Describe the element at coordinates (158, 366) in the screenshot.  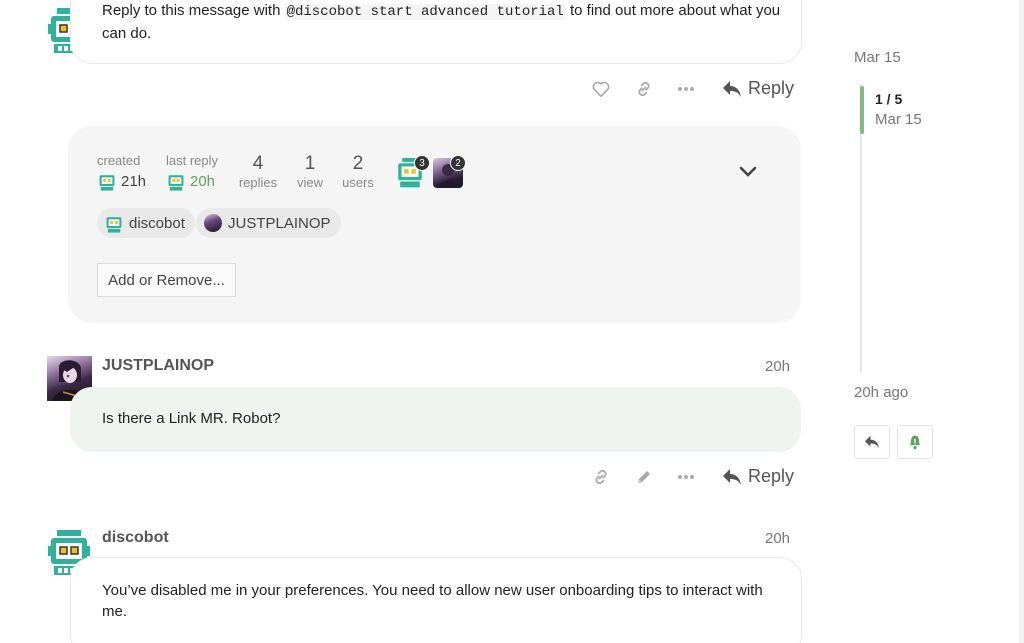
I see `post2-username: JUSTPLAINOP` at that location.